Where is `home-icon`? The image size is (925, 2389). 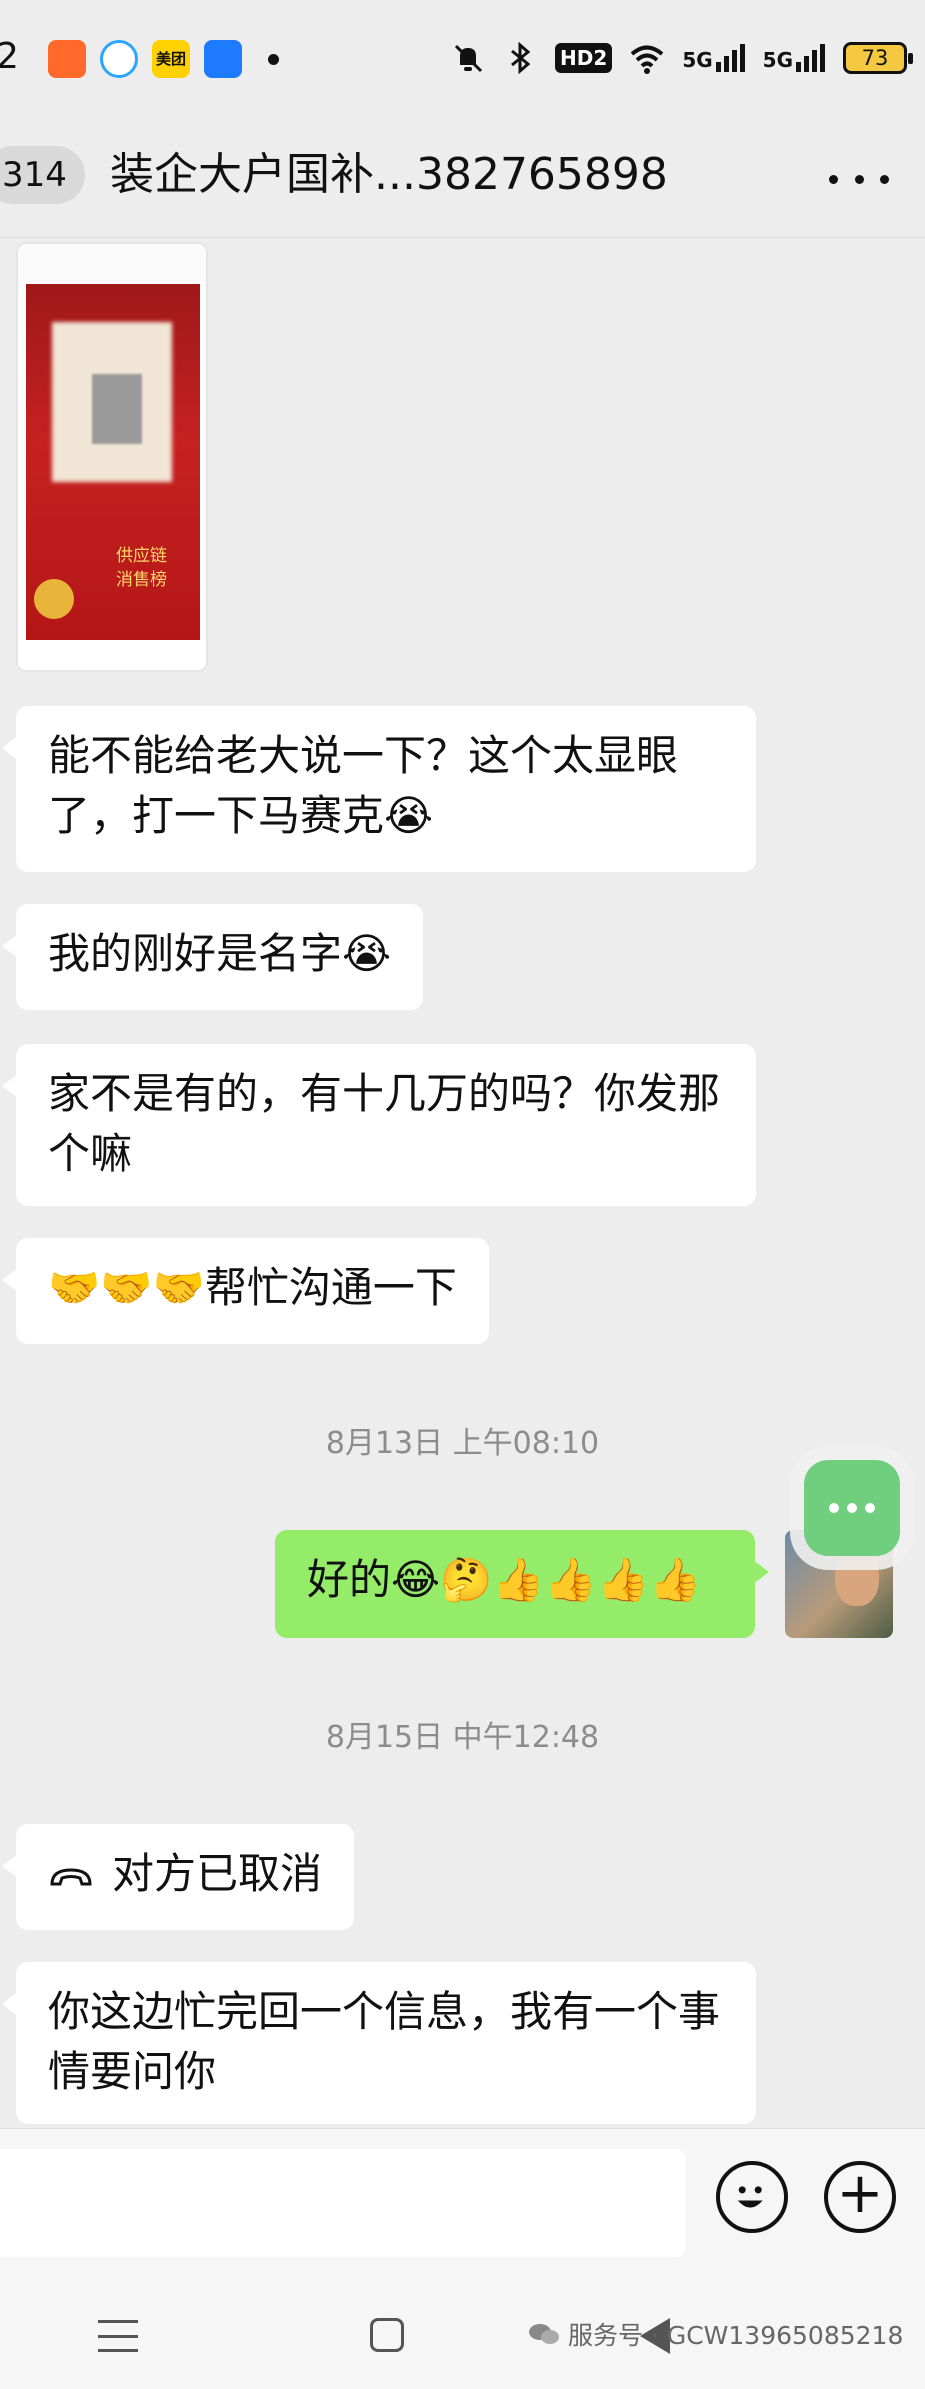
home-icon is located at coordinates (387, 2335).